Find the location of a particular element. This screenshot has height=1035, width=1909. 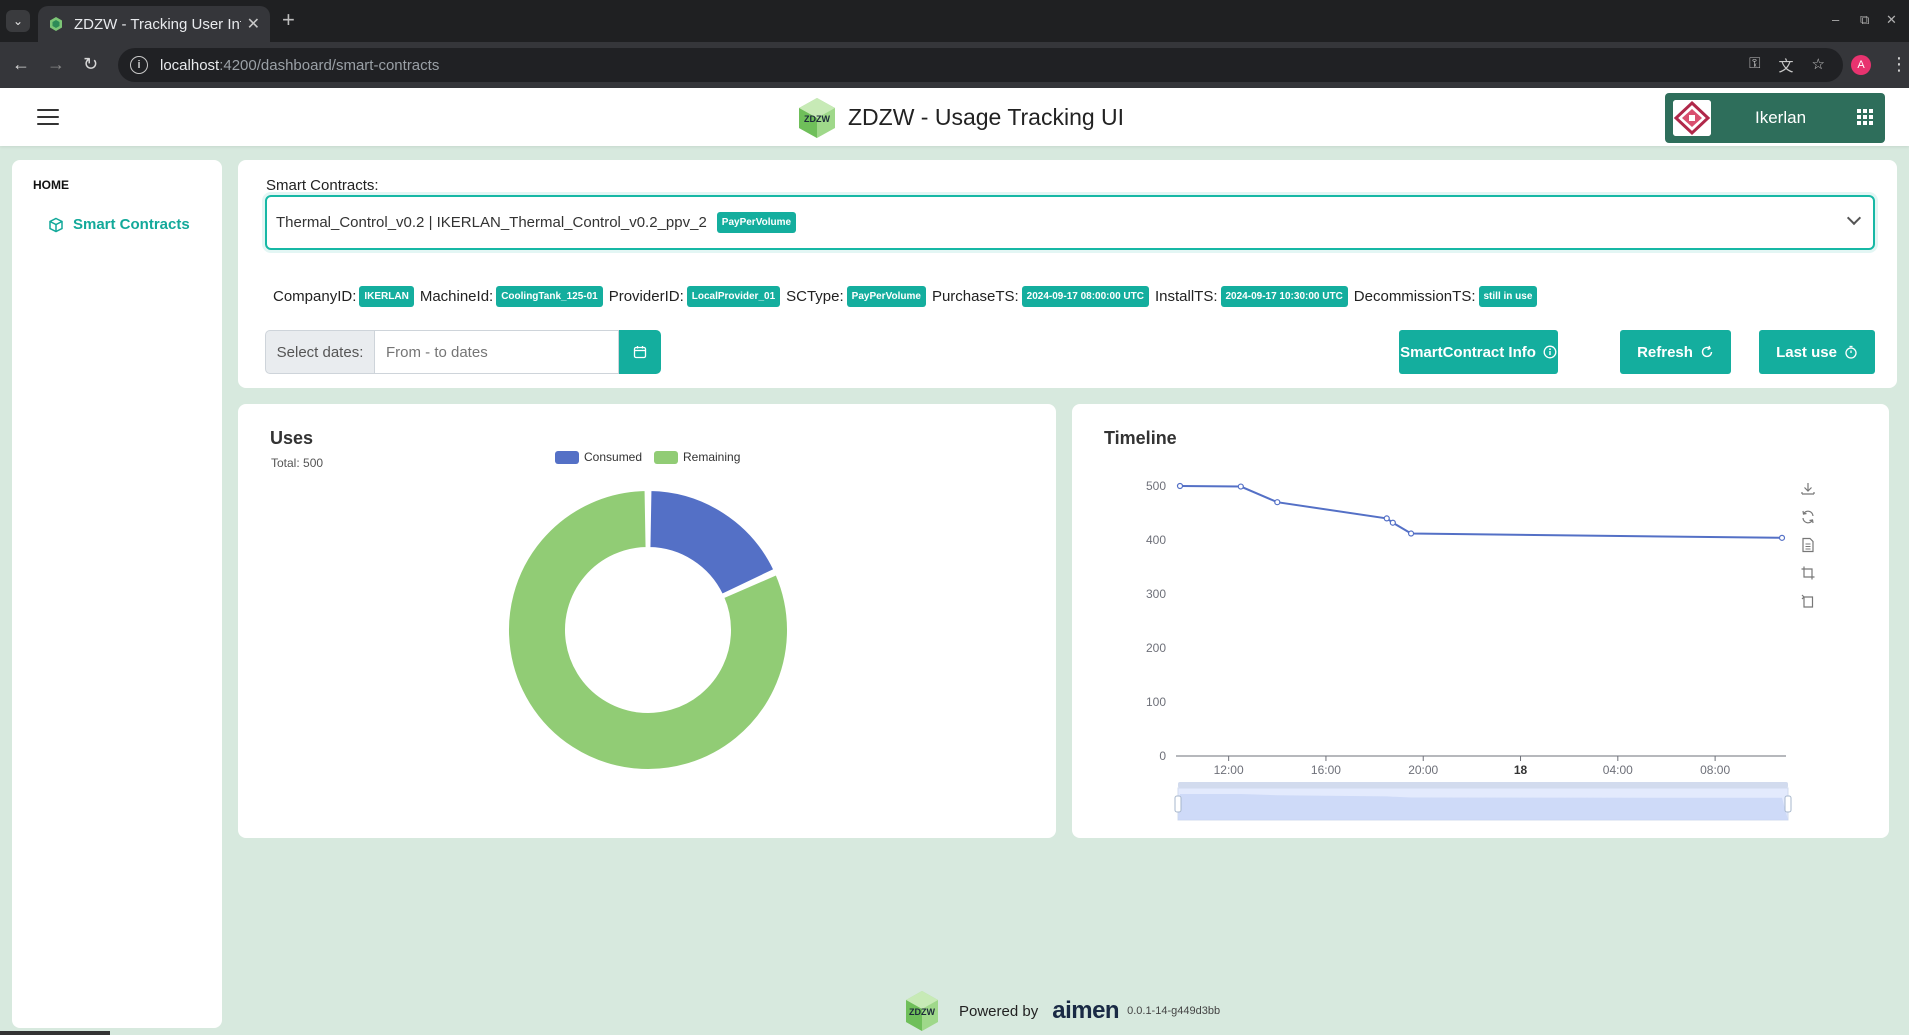

decommission-ts-badge: still in use is located at coordinates (1508, 296).